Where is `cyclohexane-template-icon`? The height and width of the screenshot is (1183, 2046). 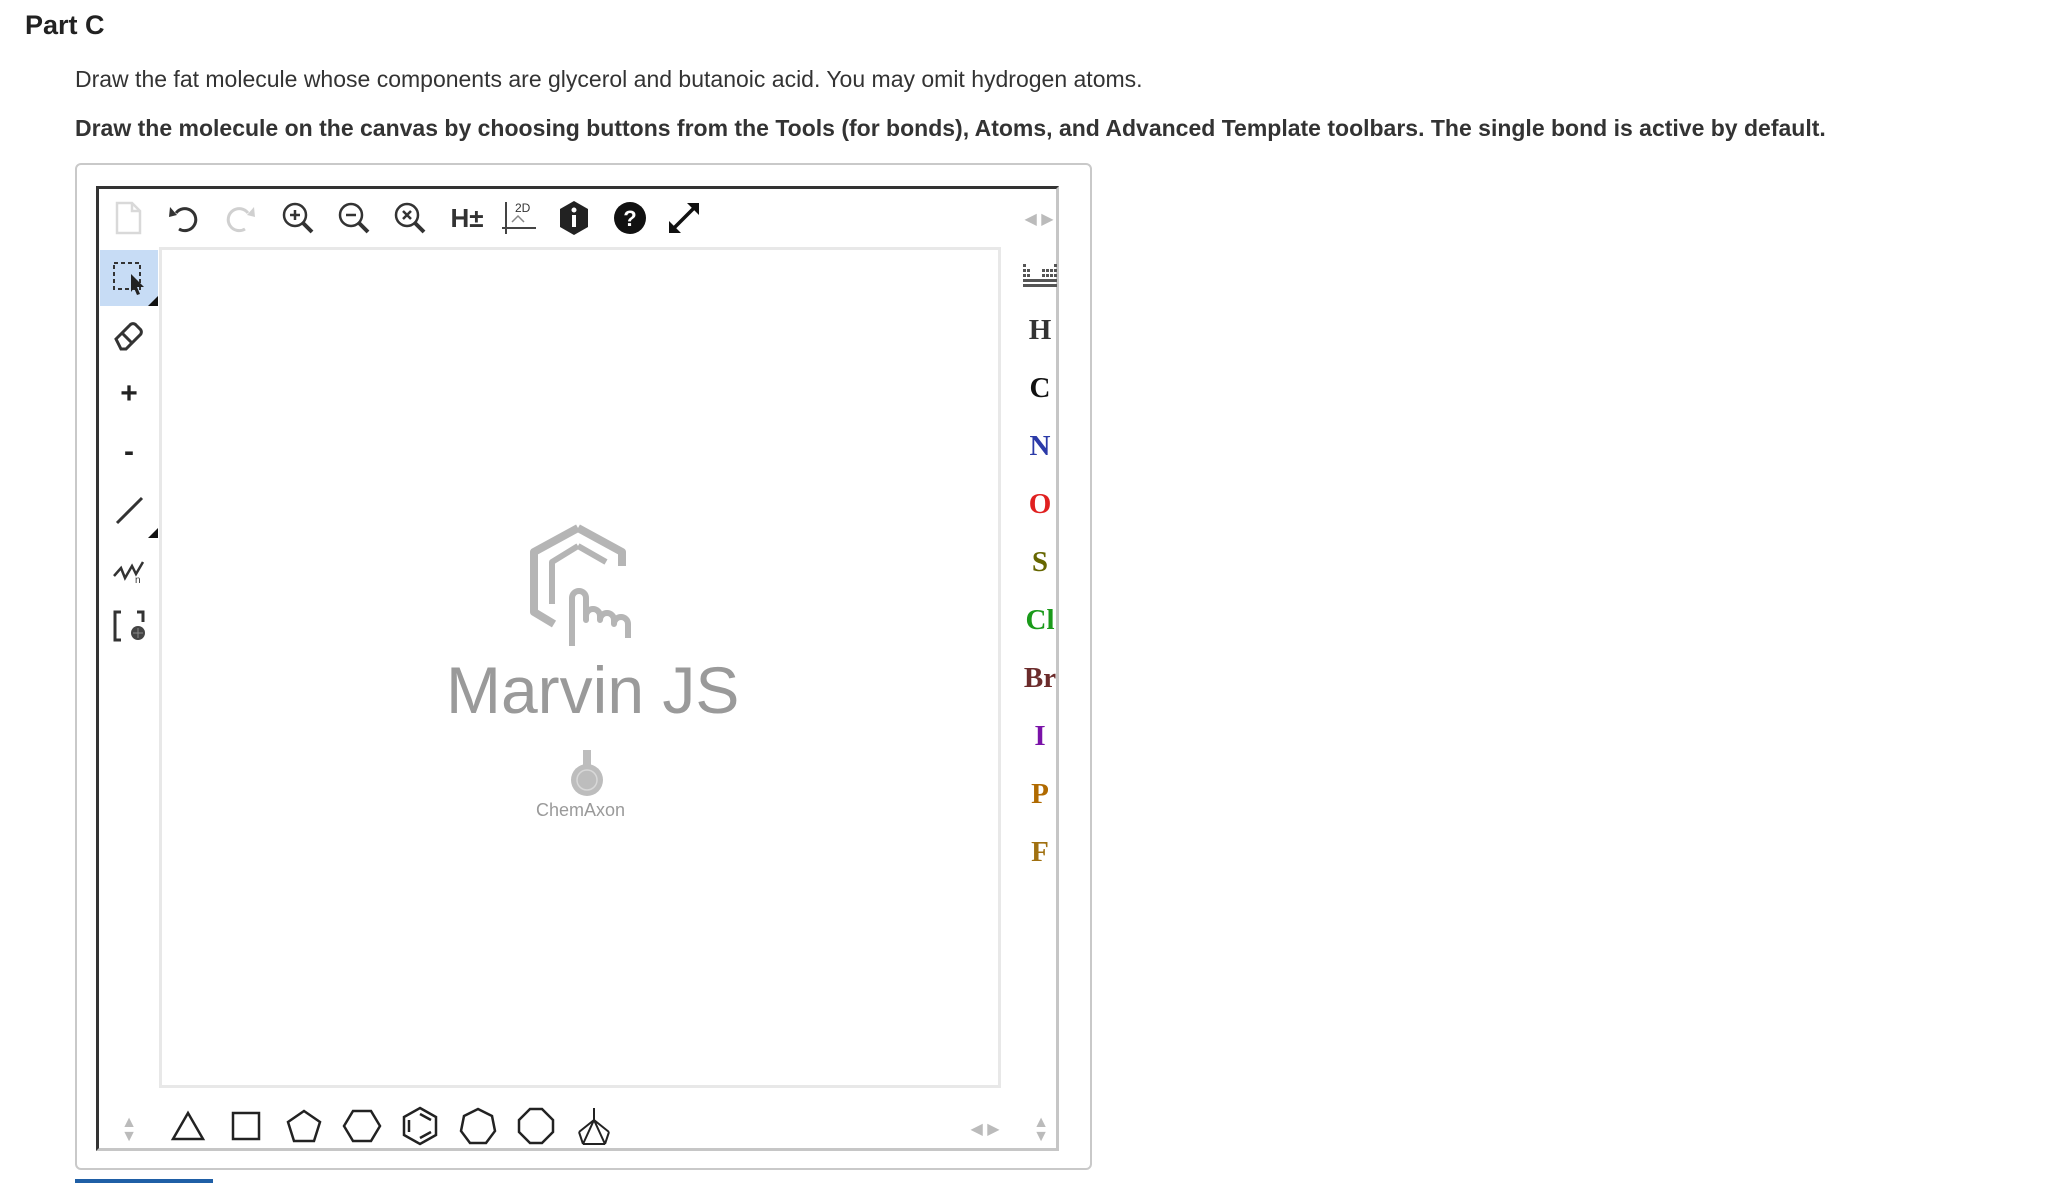
cyclohexane-template-icon is located at coordinates (362, 1126).